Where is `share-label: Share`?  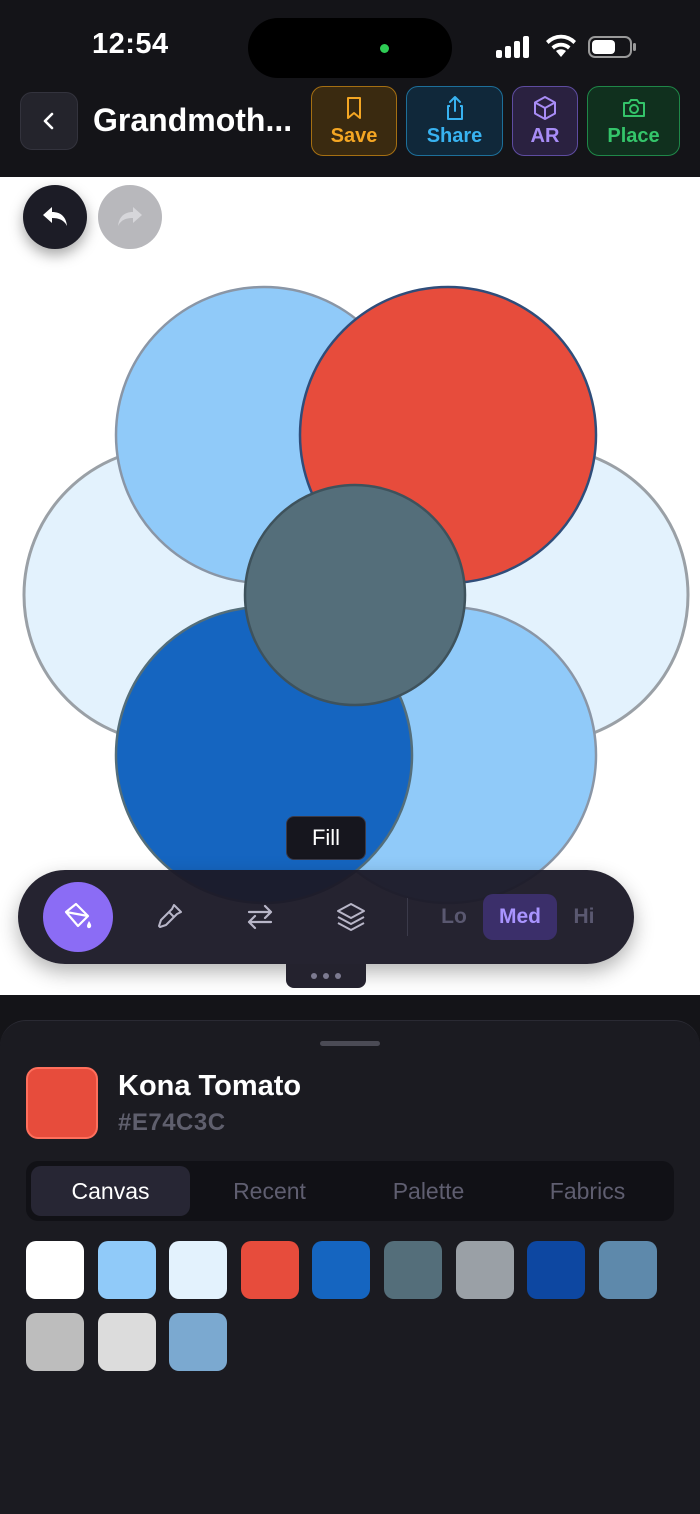
share-label: Share is located at coordinates (454, 135).